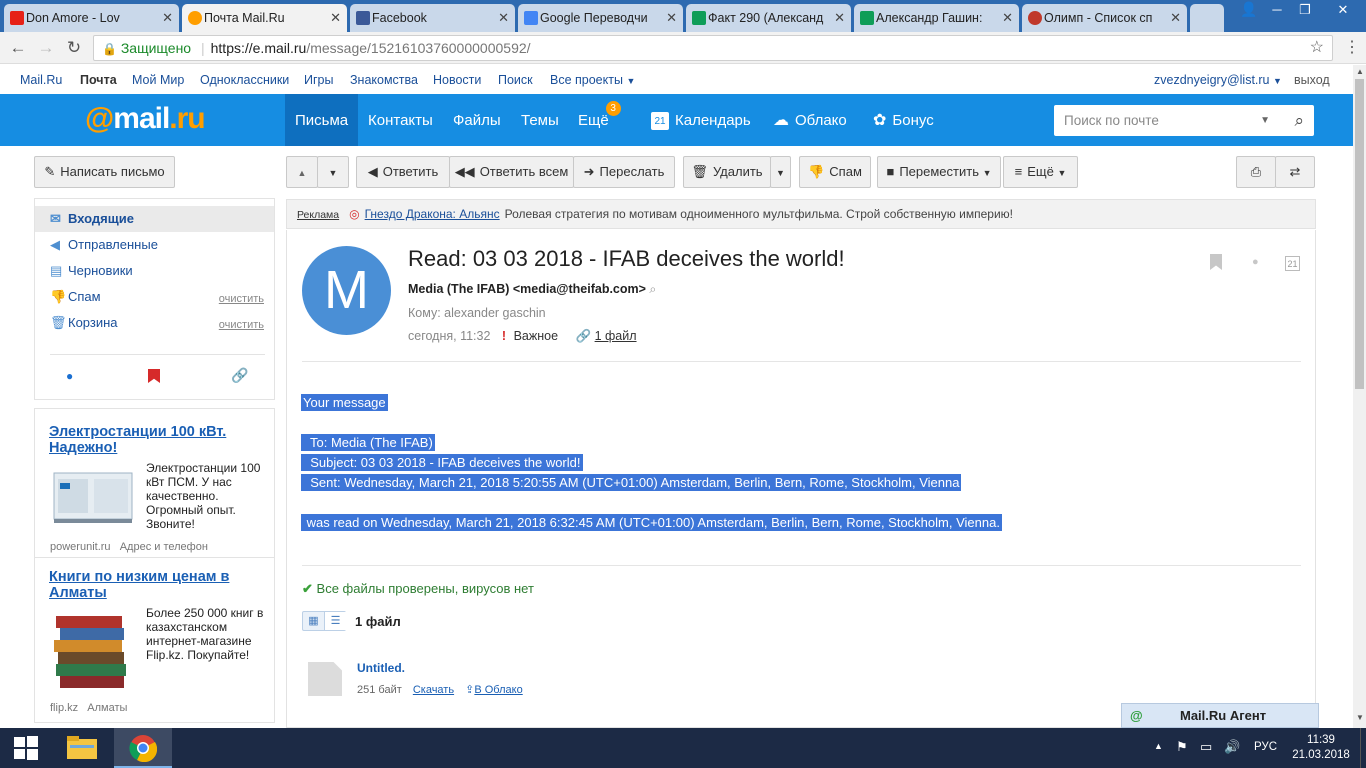 This screenshot has height=768, width=1366. Describe the element at coordinates (1206, 747) in the screenshot. I see `network-icon: ▭` at that location.